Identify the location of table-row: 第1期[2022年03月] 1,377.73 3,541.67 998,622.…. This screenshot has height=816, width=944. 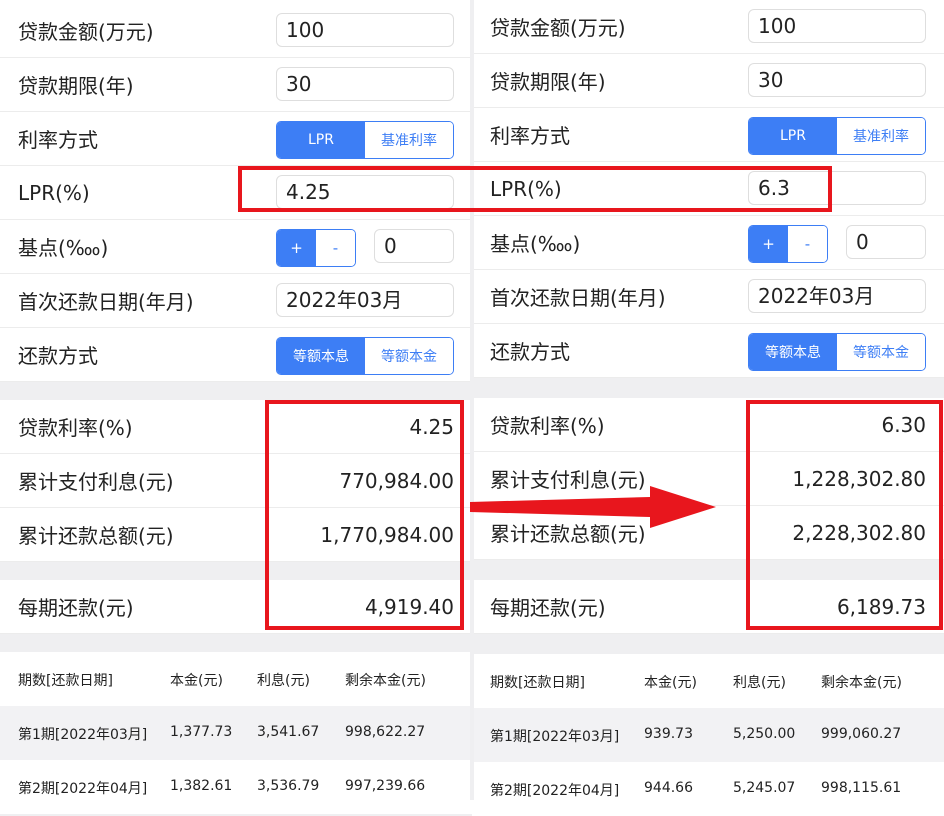
(236, 733).